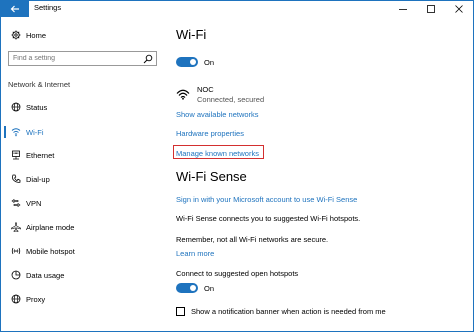 This screenshot has width=474, height=332. Describe the element at coordinates (81, 179) in the screenshot. I see `sidebar-item-dialup: Dial-up` at that location.